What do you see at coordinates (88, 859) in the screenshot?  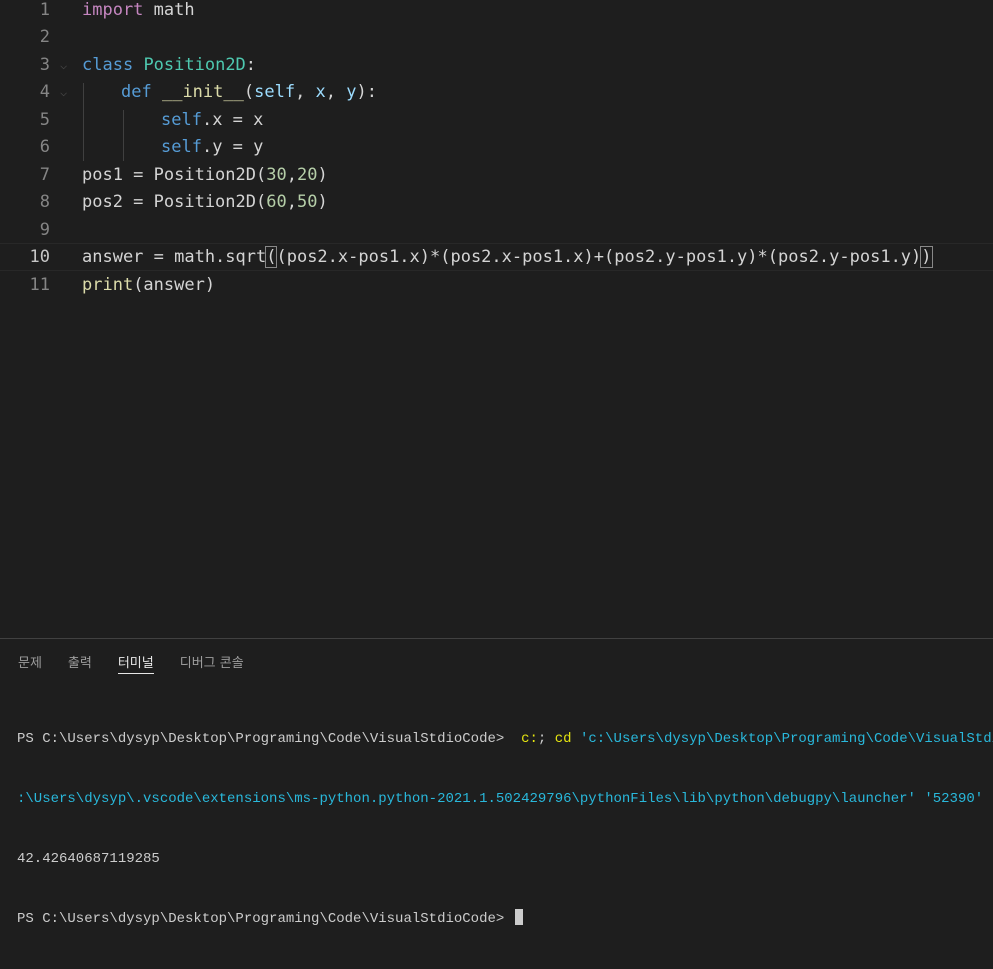 I see `terminal-output: 42.42640687119285` at bounding box center [88, 859].